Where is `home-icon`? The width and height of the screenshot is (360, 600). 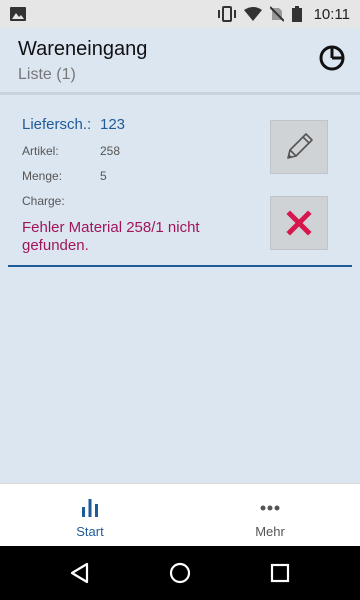
home-icon is located at coordinates (180, 573).